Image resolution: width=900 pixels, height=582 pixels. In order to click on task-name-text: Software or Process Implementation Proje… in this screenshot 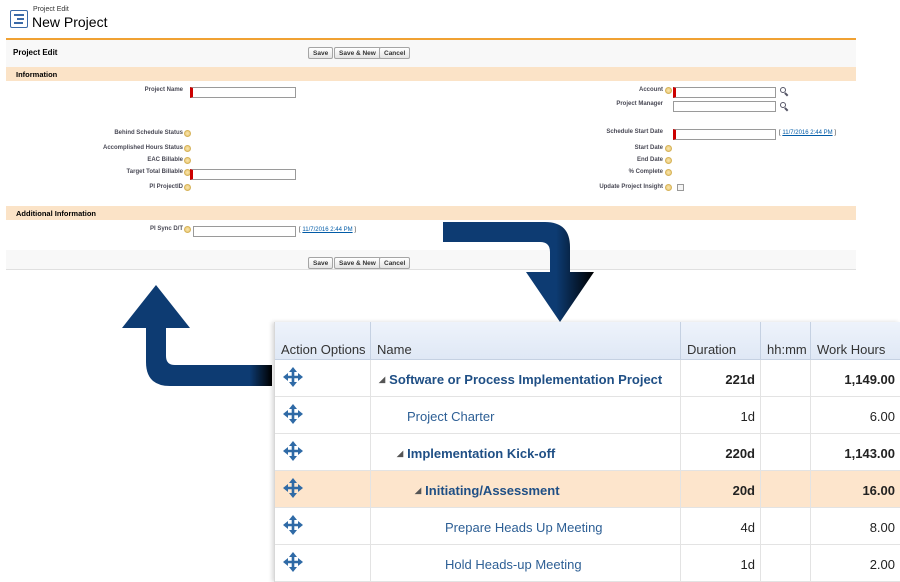, I will do `click(526, 379)`.